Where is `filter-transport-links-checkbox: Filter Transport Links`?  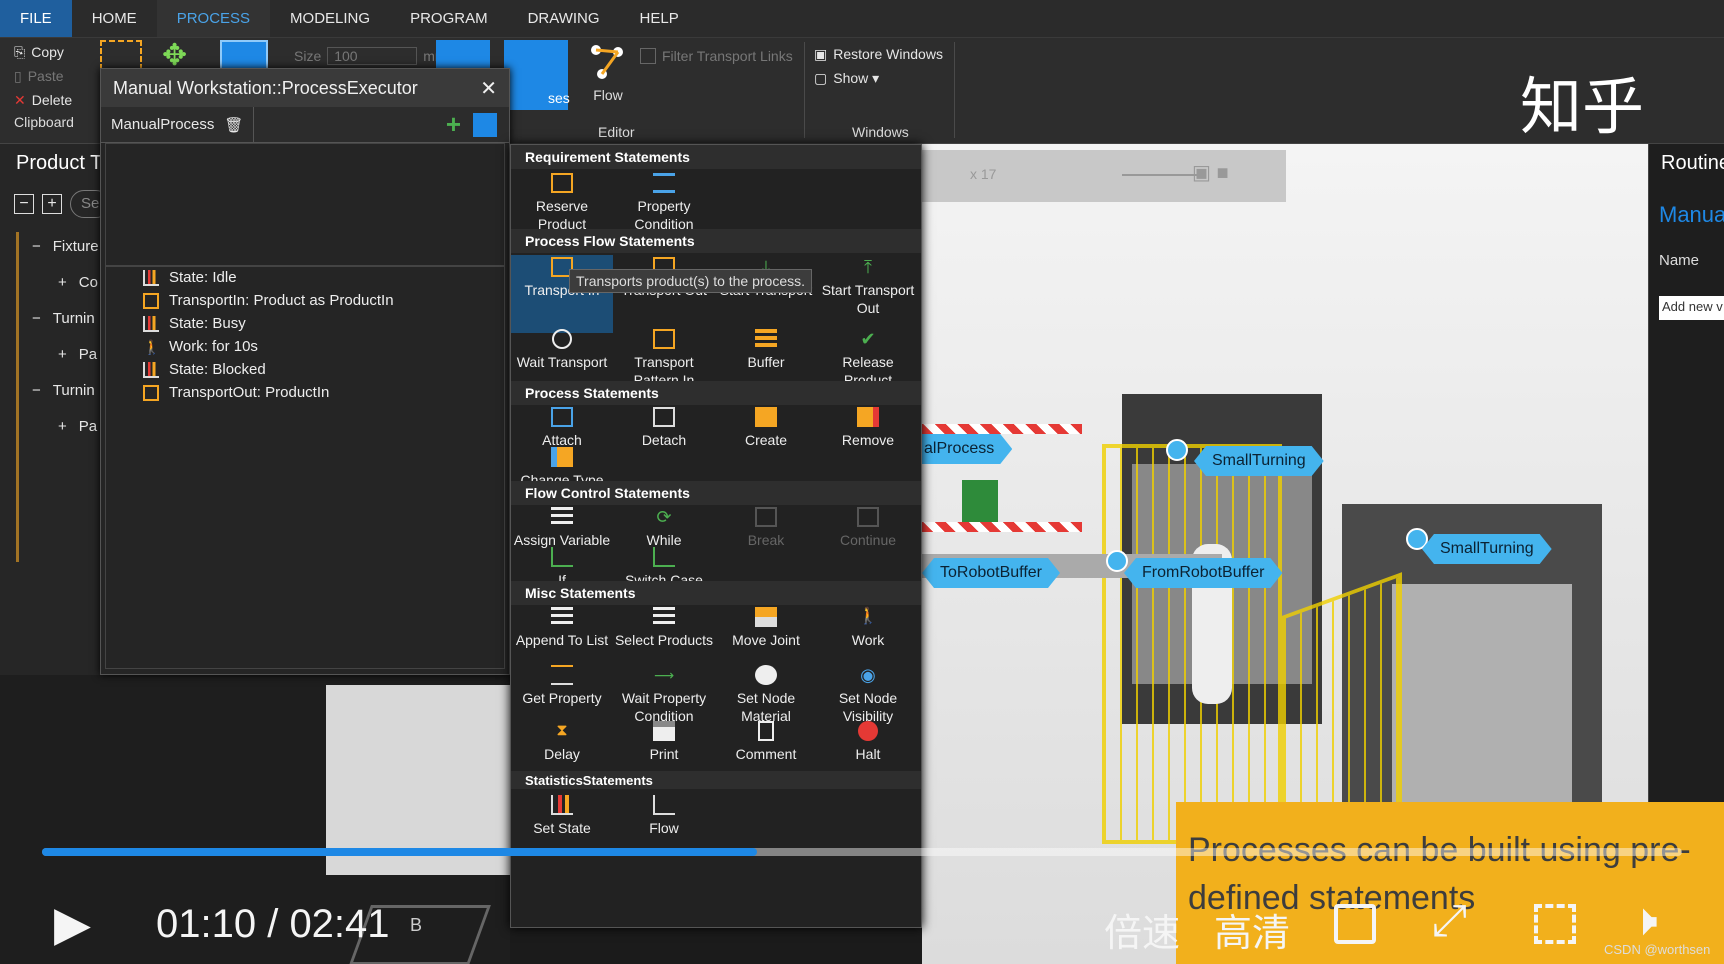 filter-transport-links-checkbox: Filter Transport Links is located at coordinates (716, 56).